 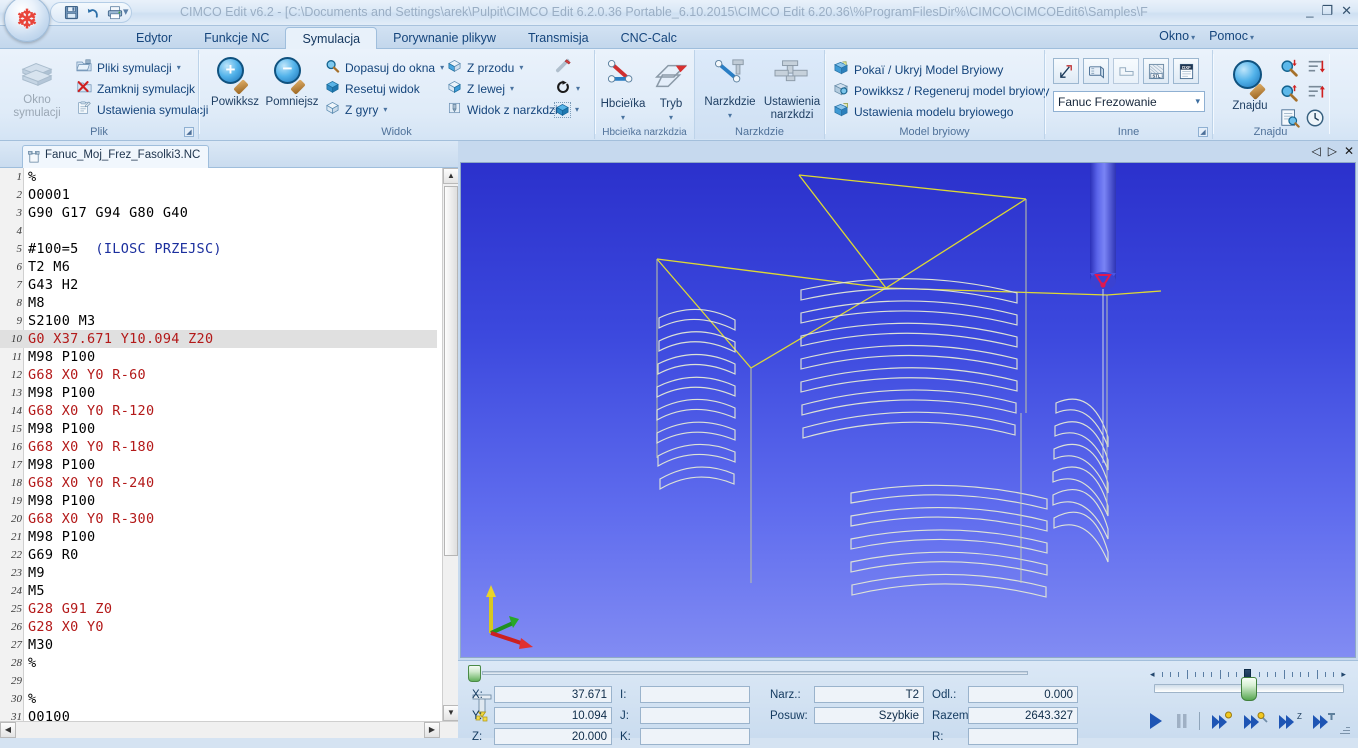 I want to click on value-y: 10.094, so click(x=553, y=715).